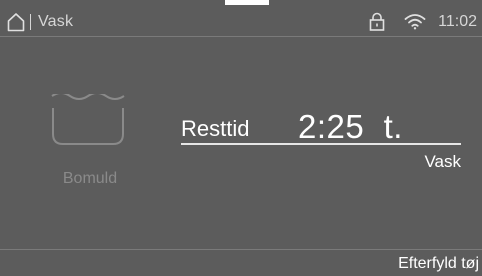 The image size is (482, 276). I want to click on remaining-time-underline, so click(321, 144).